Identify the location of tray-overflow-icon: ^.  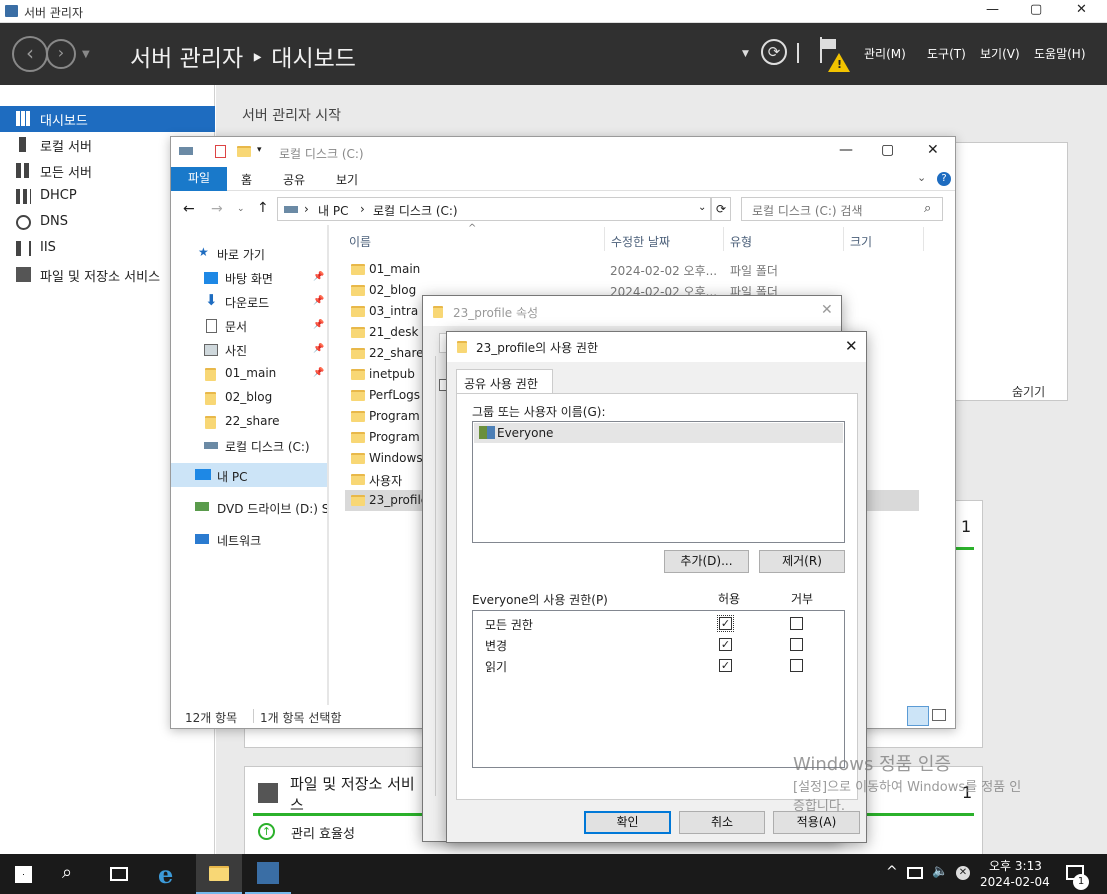
(892, 872).